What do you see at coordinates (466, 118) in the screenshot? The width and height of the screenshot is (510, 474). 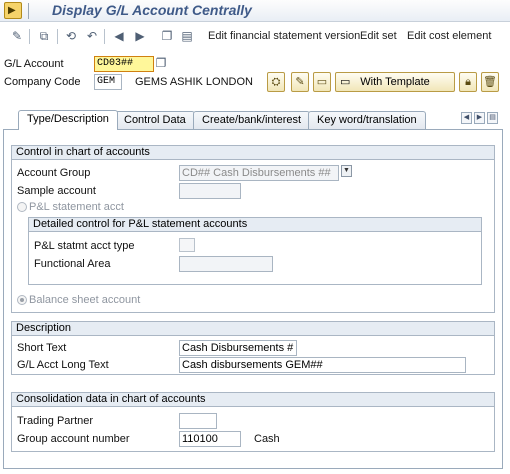 I see `tab-scroll-left-icon: ◀` at bounding box center [466, 118].